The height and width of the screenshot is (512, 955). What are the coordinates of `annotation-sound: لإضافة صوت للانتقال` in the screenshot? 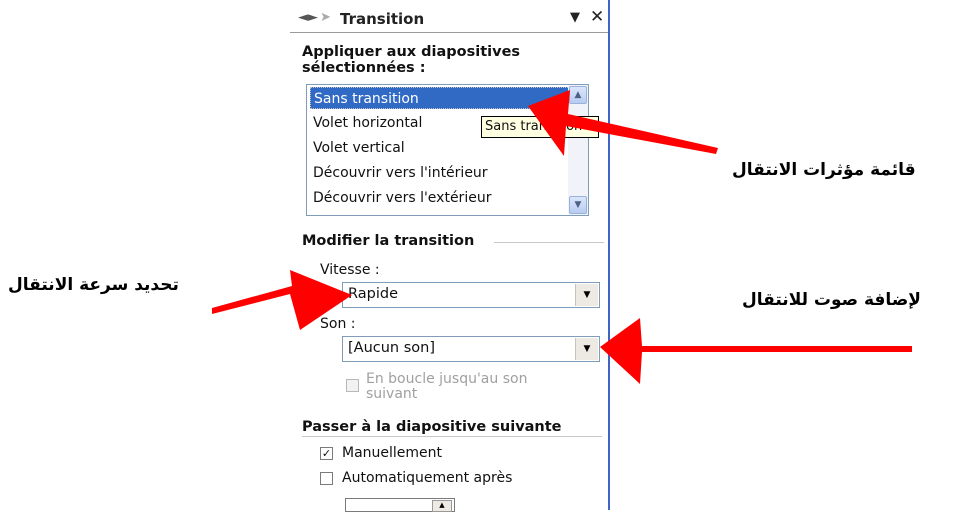 It's located at (831, 300).